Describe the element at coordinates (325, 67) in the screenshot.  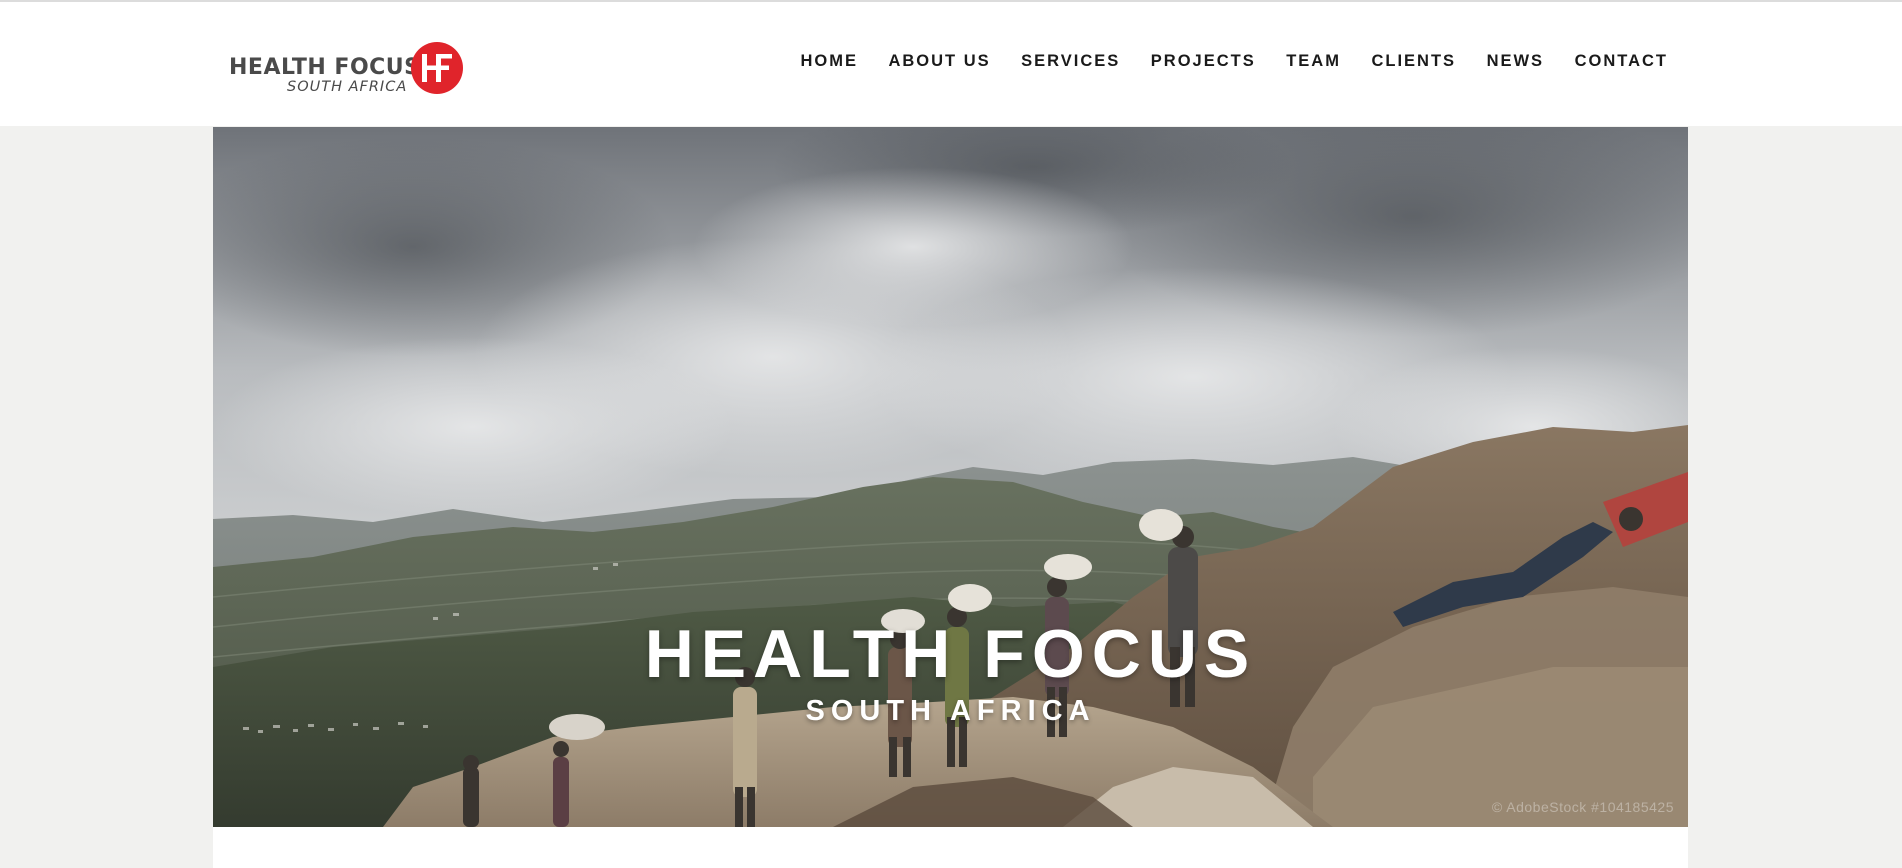
I see `logo-text-line1: HEALTH FOCUS` at that location.